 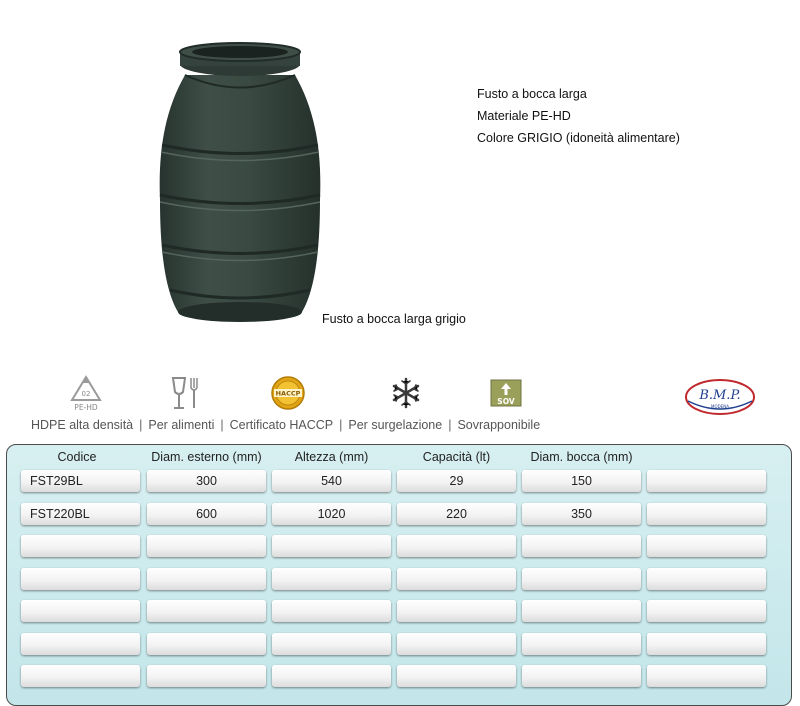 What do you see at coordinates (331, 513) in the screenshot?
I see `table-cell: 1020` at bounding box center [331, 513].